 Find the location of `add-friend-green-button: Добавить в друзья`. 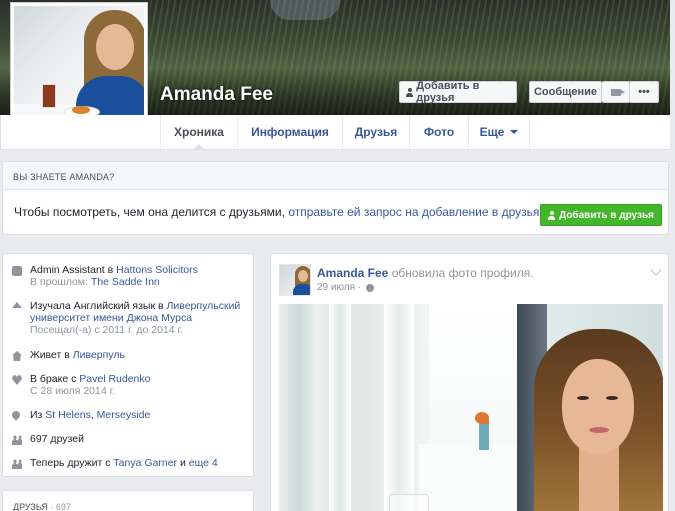

add-friend-green-button: Добавить в друзья is located at coordinates (601, 215).